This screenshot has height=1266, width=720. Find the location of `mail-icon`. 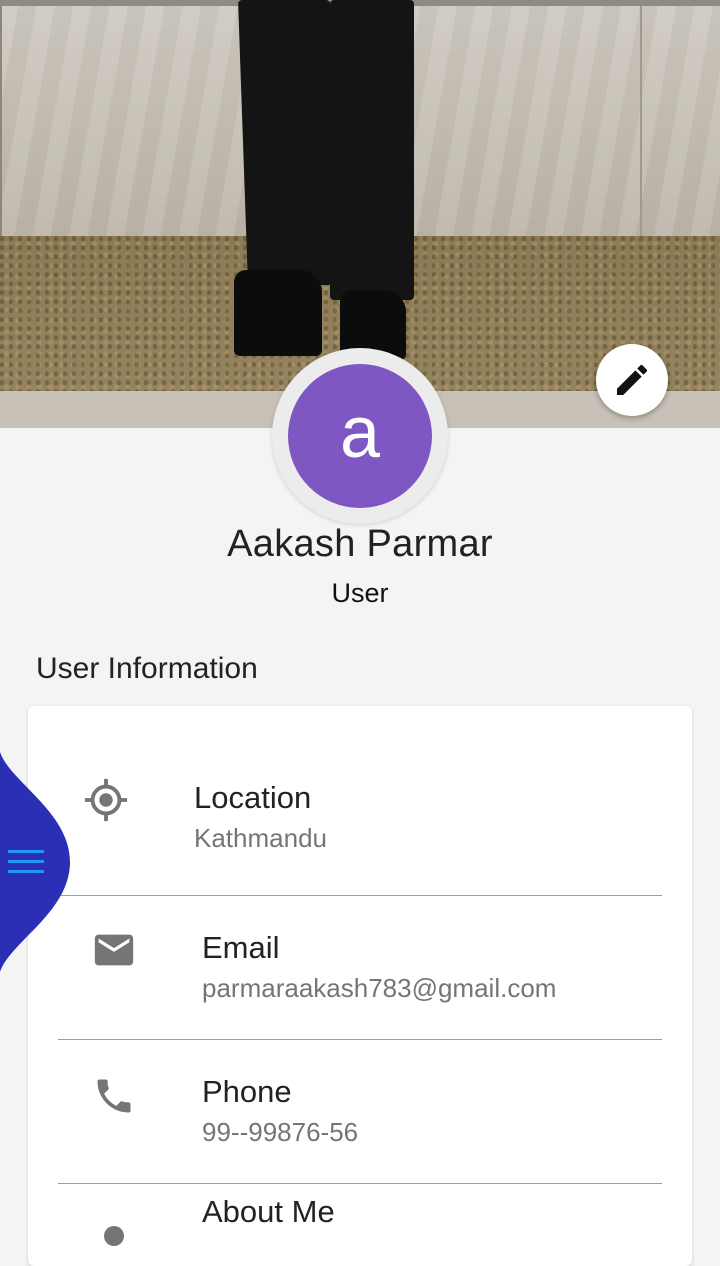

mail-icon is located at coordinates (114, 950).